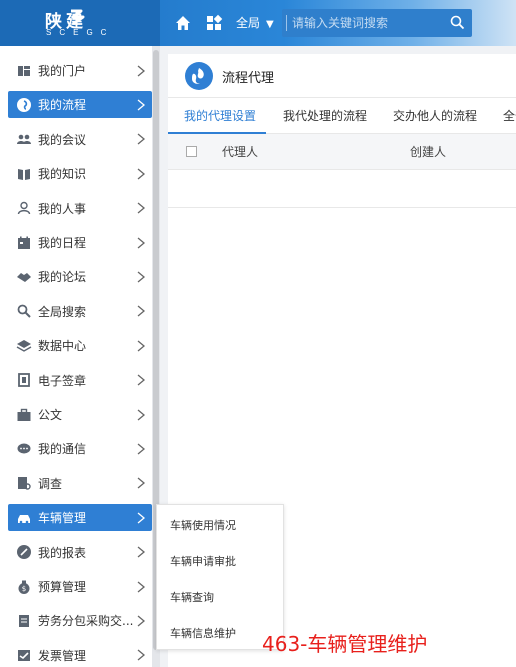 The height and width of the screenshot is (667, 516). What do you see at coordinates (62, 311) in the screenshot?
I see `sidebar-item-label: 全局搜索` at bounding box center [62, 311].